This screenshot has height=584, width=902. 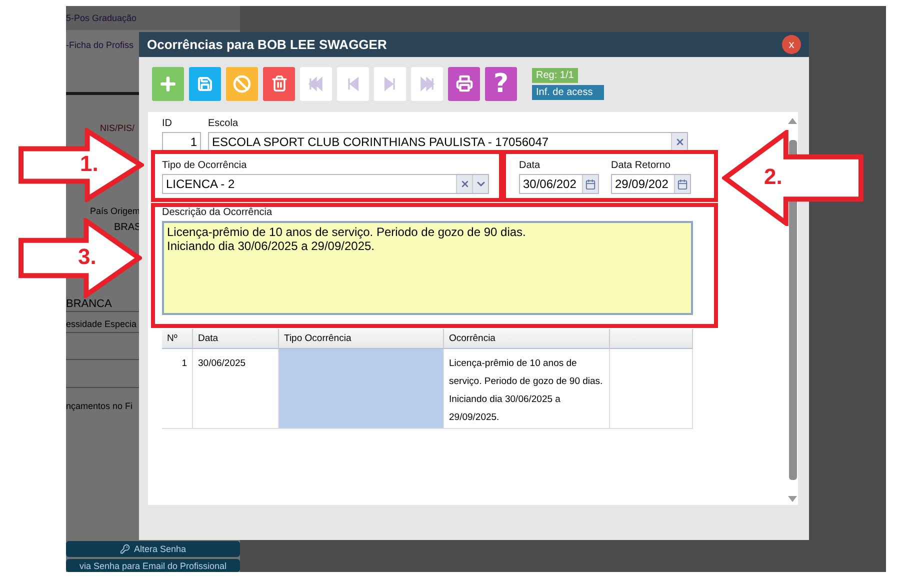 I want to click on cancel-button, so click(x=242, y=83).